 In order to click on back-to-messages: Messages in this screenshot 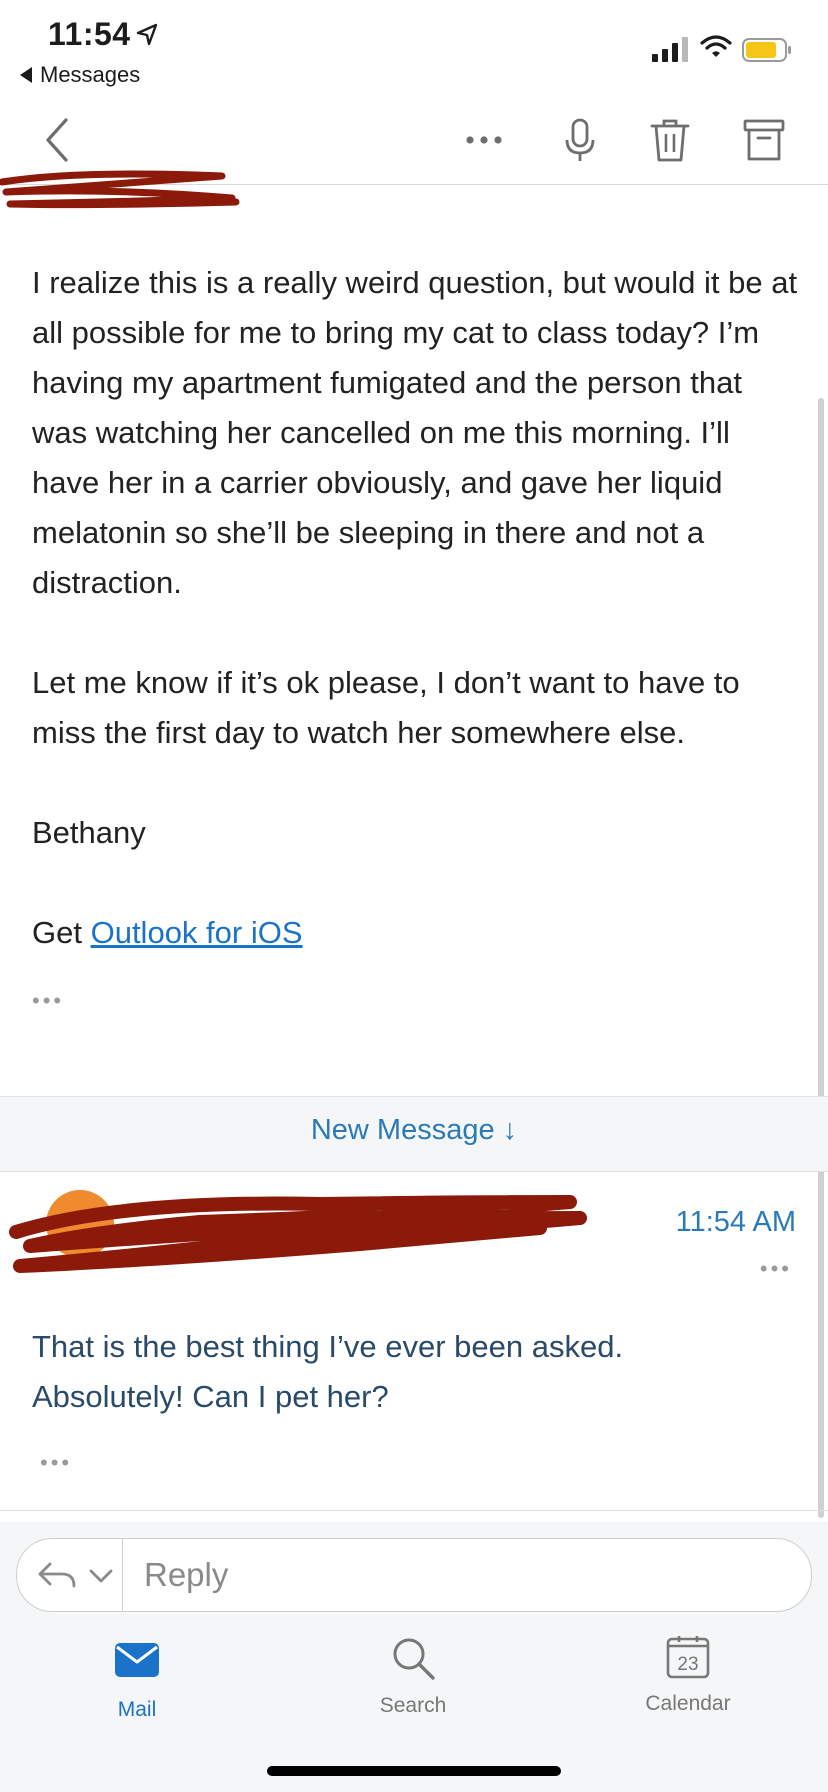, I will do `click(80, 75)`.